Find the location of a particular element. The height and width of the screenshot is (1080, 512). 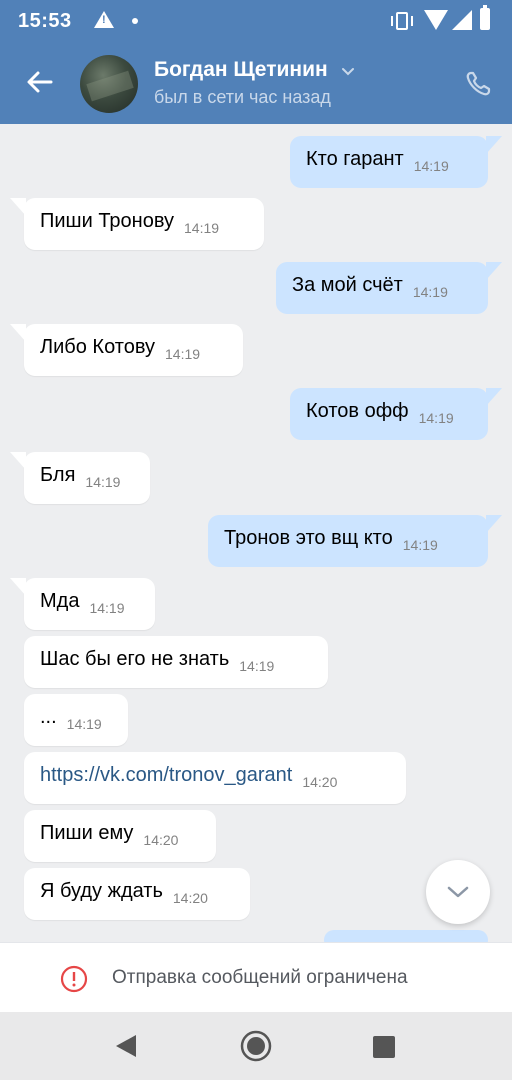

nav-recent-apps-icon is located at coordinates (384, 1047).